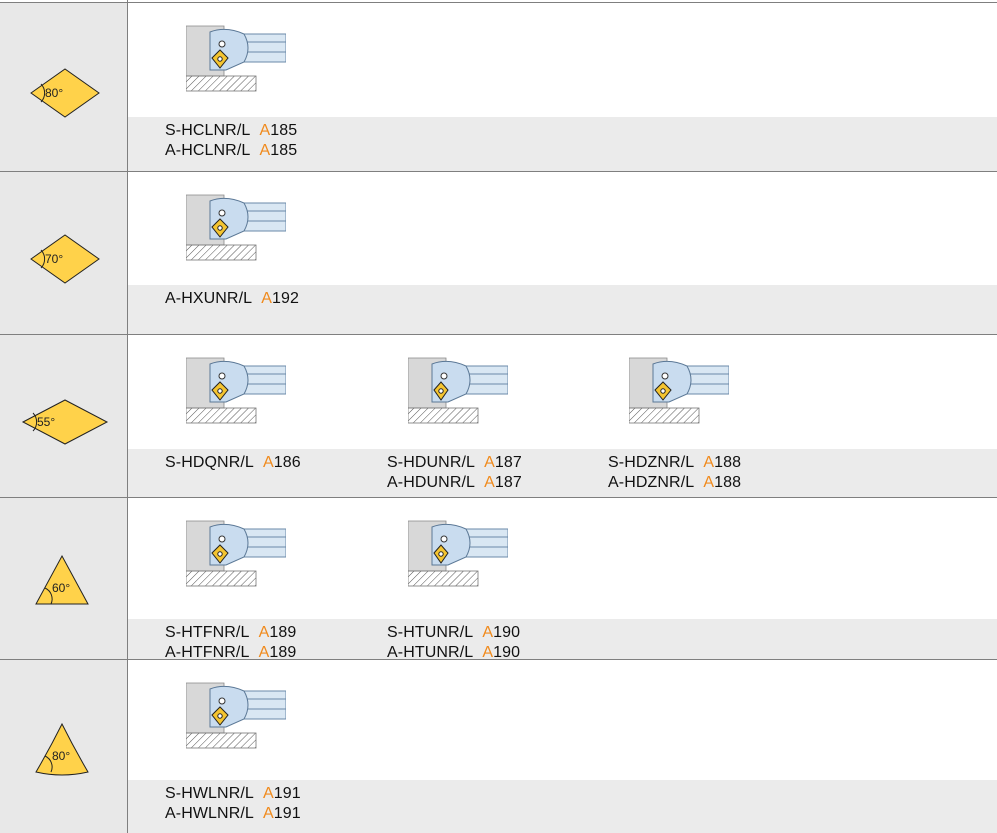  I want to click on catalog-page-number: 192, so click(286, 298).